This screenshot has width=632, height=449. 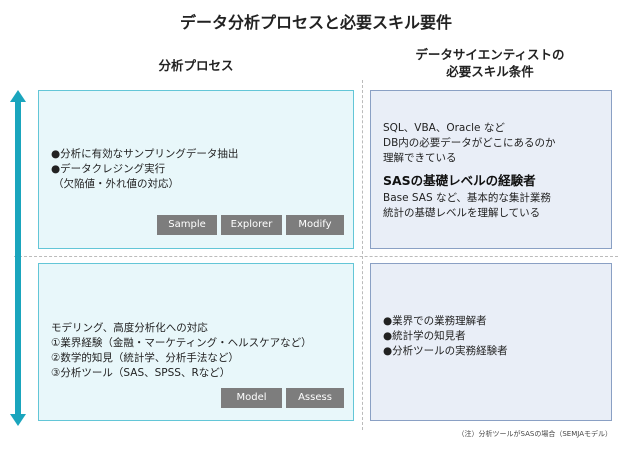 What do you see at coordinates (435, 321) in the screenshot?
I see `bottom-right-line-1: ●業界での業務理解者` at bounding box center [435, 321].